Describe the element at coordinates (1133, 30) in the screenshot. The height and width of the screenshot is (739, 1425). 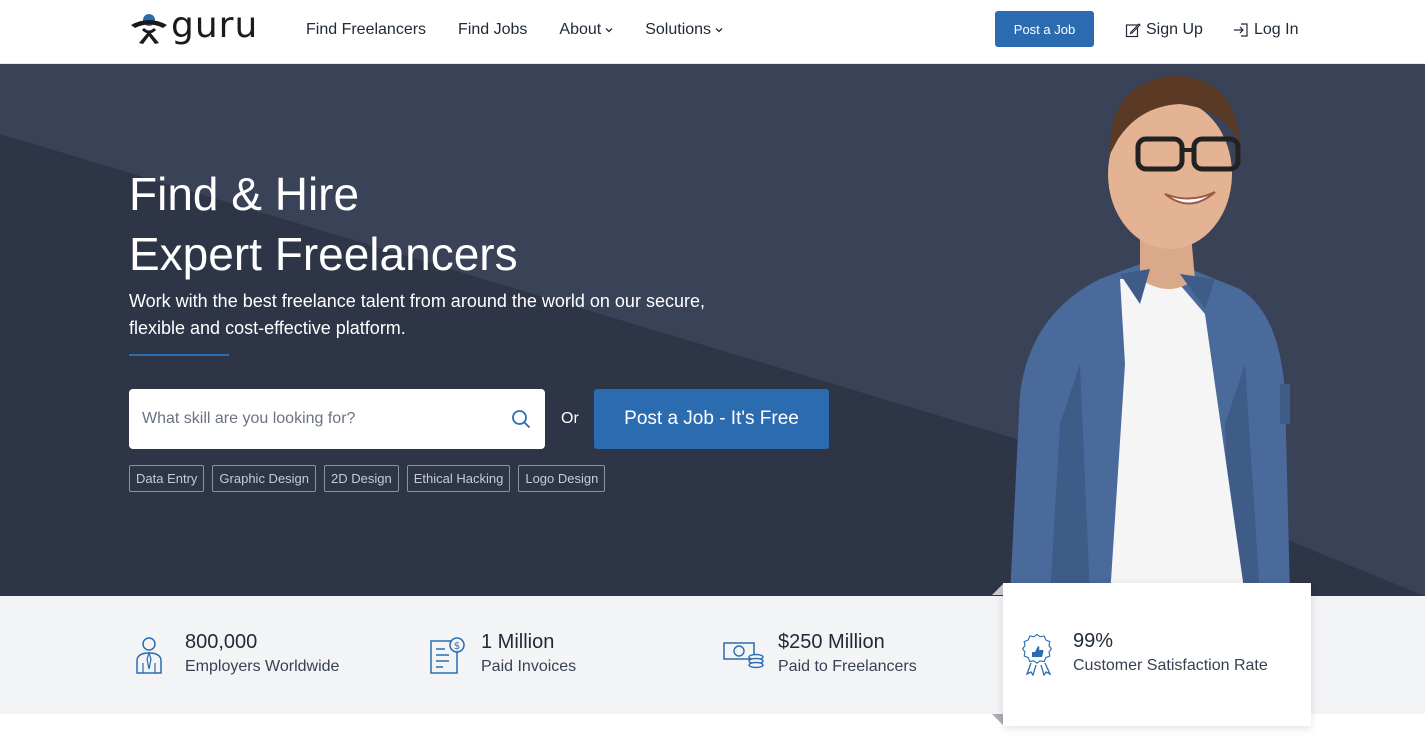
I see `edit-icon` at that location.